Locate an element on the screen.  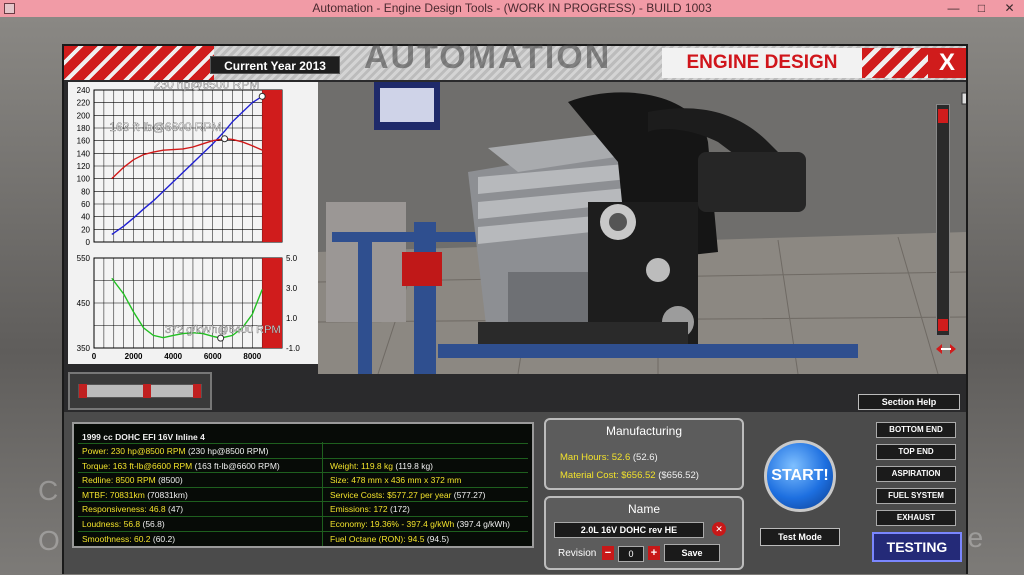
y-tick-label: 350 is located at coordinates (84, 348).